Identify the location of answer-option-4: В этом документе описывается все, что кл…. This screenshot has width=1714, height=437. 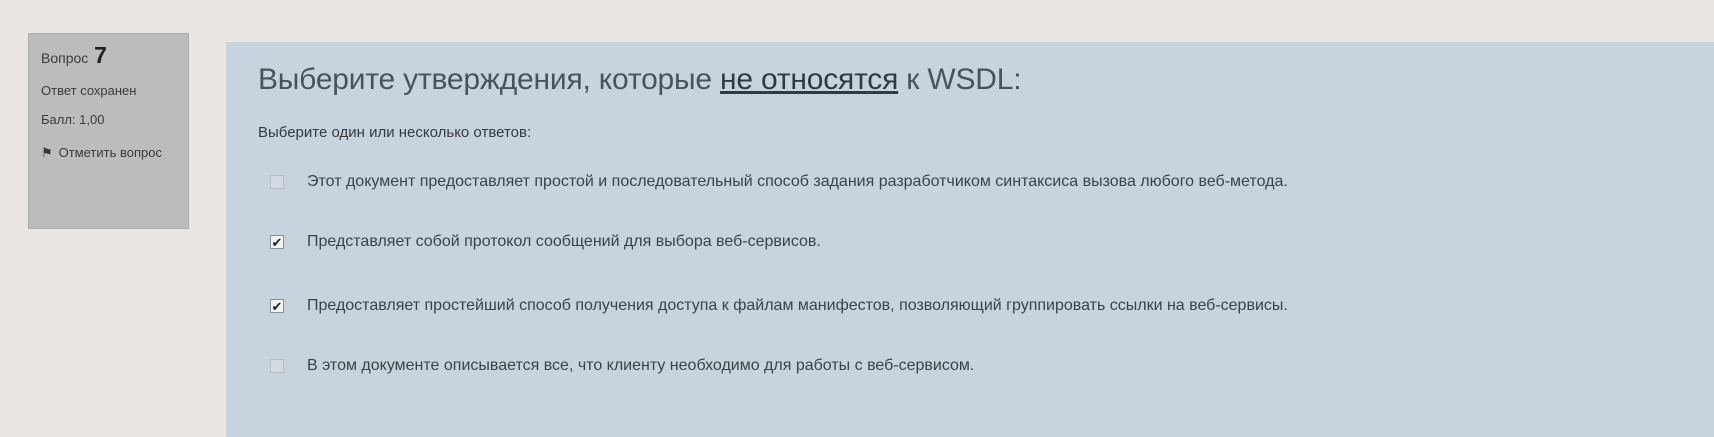
(622, 366).